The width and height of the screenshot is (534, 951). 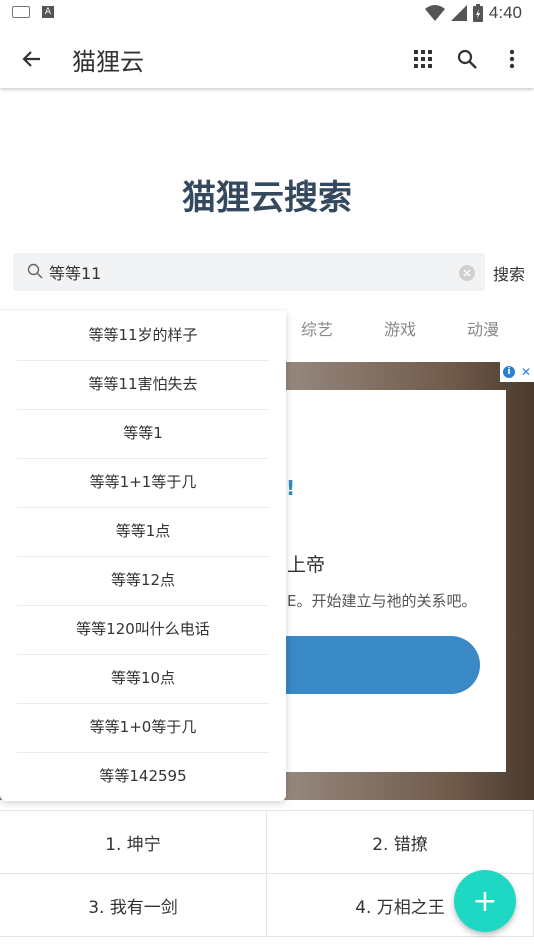 I want to click on search-box, so click(x=249, y=272).